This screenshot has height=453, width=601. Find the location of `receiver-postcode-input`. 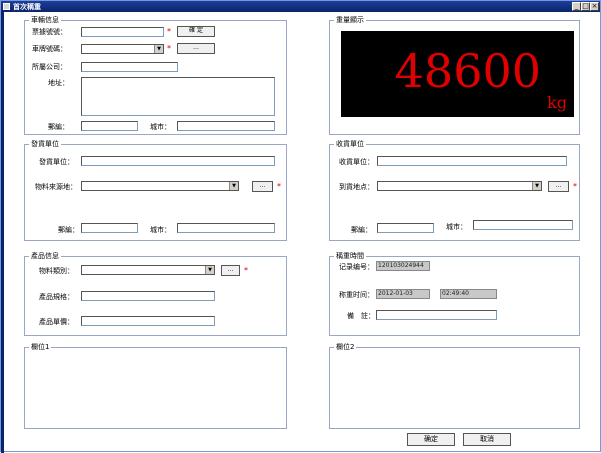

receiver-postcode-input is located at coordinates (405, 228).